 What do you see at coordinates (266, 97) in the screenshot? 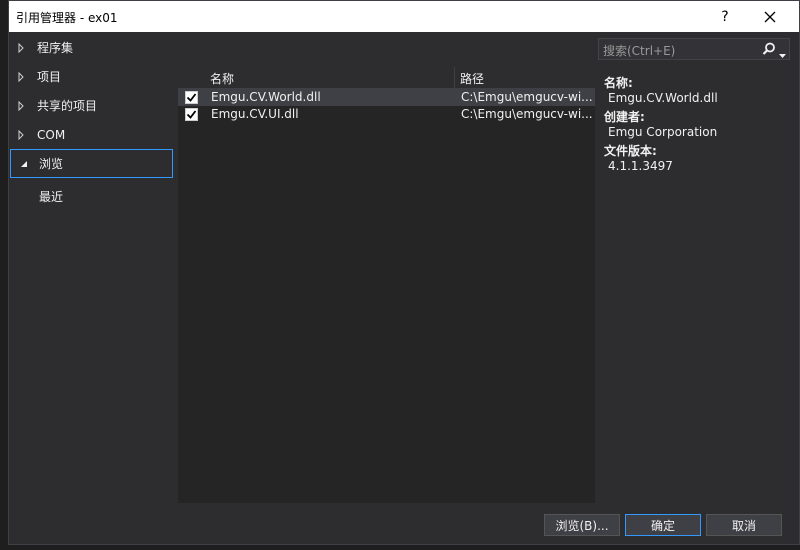
I see `row-name: Emgu.CV.World.dll` at bounding box center [266, 97].